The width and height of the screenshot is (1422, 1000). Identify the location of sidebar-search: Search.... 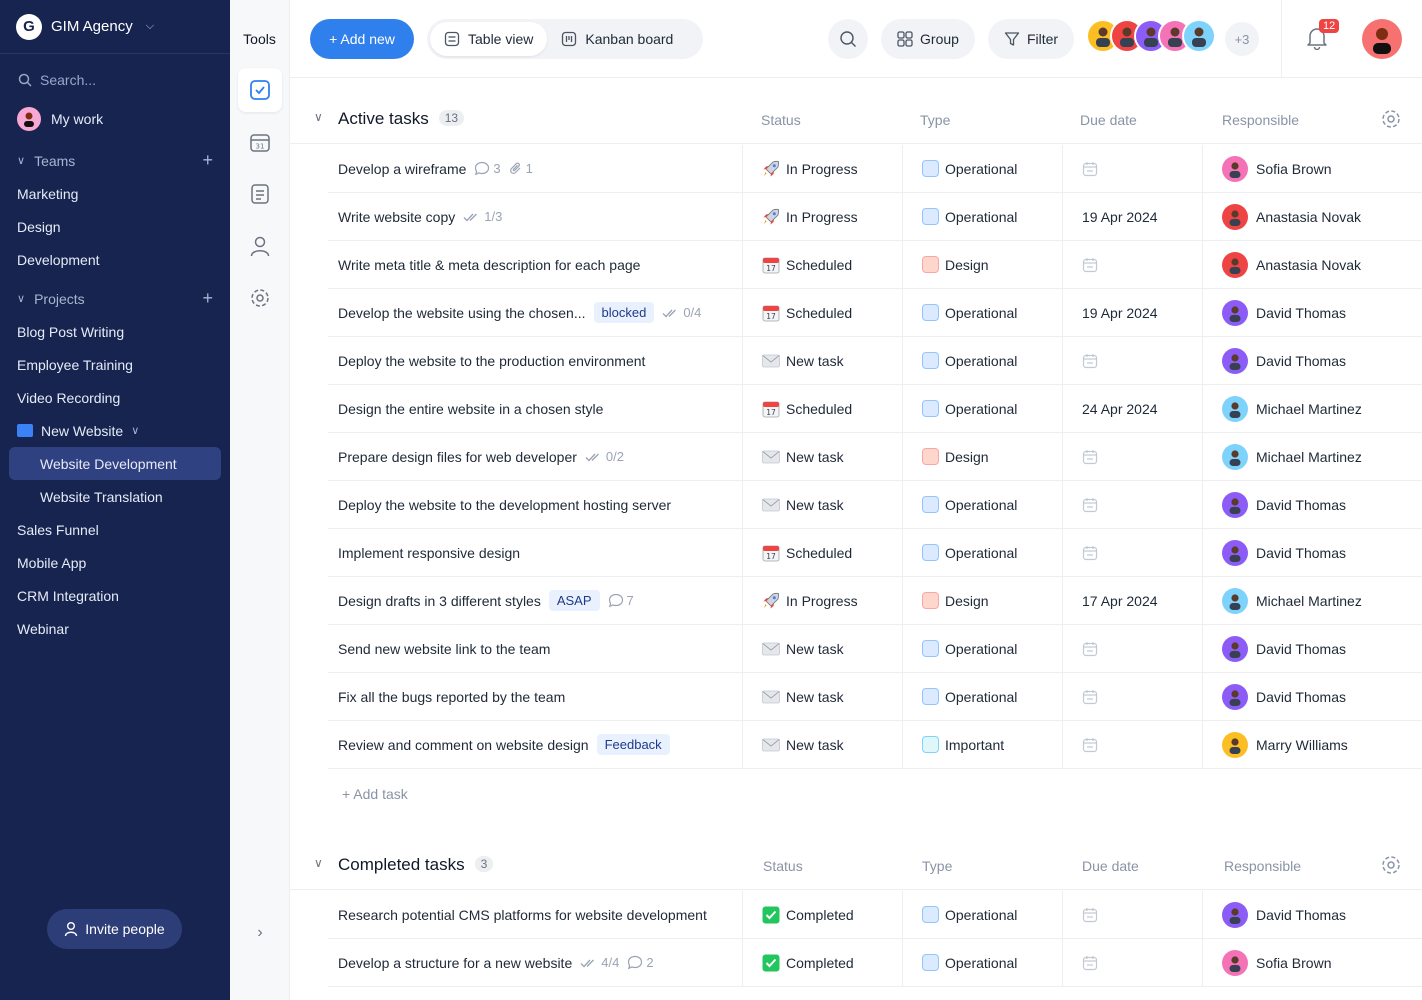
(115, 80).